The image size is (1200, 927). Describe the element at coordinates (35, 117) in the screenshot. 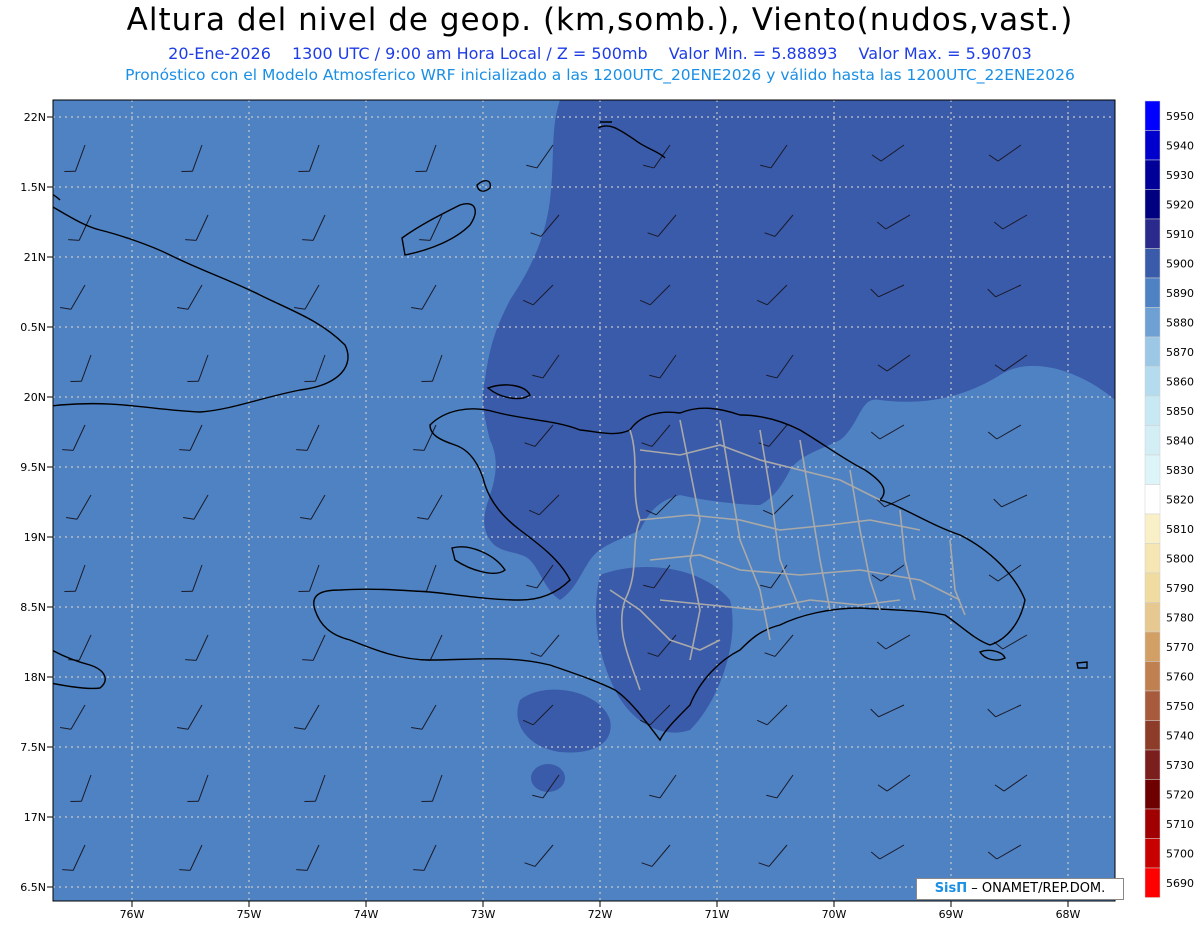

I see `lat-tick-label: 22N` at that location.